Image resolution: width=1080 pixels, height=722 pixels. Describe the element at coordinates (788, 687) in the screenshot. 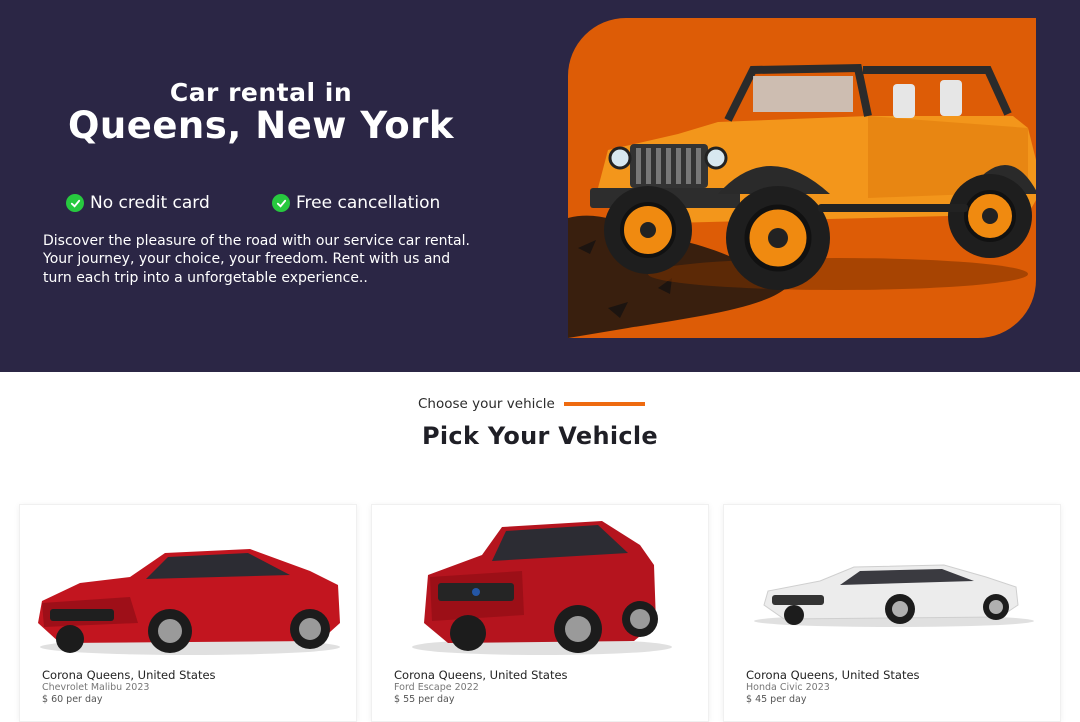

I see `vehicle-model: Honda Civic 2023` at that location.